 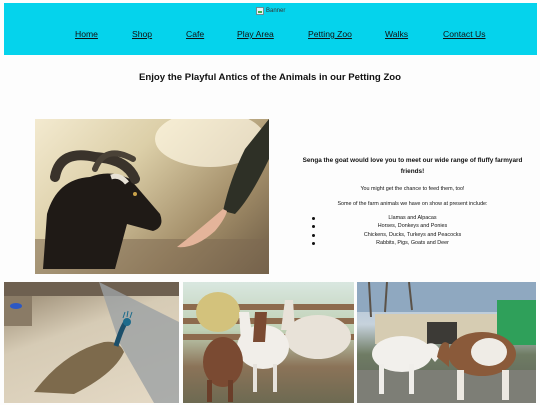 What do you see at coordinates (464, 34) in the screenshot?
I see `nav-link-contact-us: Contact Us` at bounding box center [464, 34].